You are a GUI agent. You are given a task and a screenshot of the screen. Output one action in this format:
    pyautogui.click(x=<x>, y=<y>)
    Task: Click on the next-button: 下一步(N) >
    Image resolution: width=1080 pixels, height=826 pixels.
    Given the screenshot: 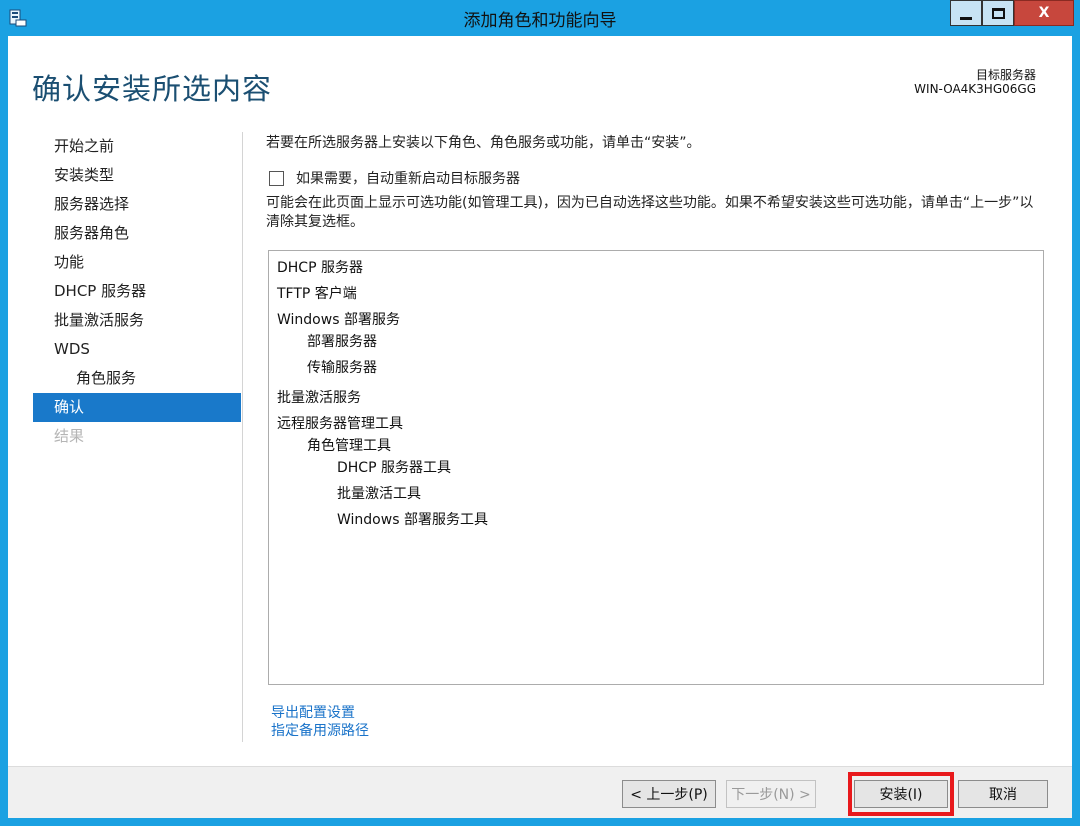 What is the action you would take?
    pyautogui.click(x=771, y=794)
    